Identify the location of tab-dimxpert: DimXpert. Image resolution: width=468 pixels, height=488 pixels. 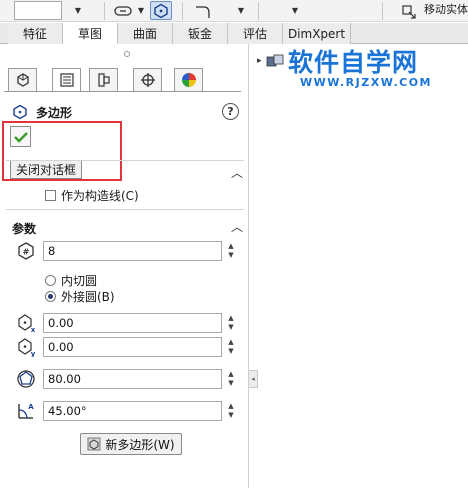
(317, 33).